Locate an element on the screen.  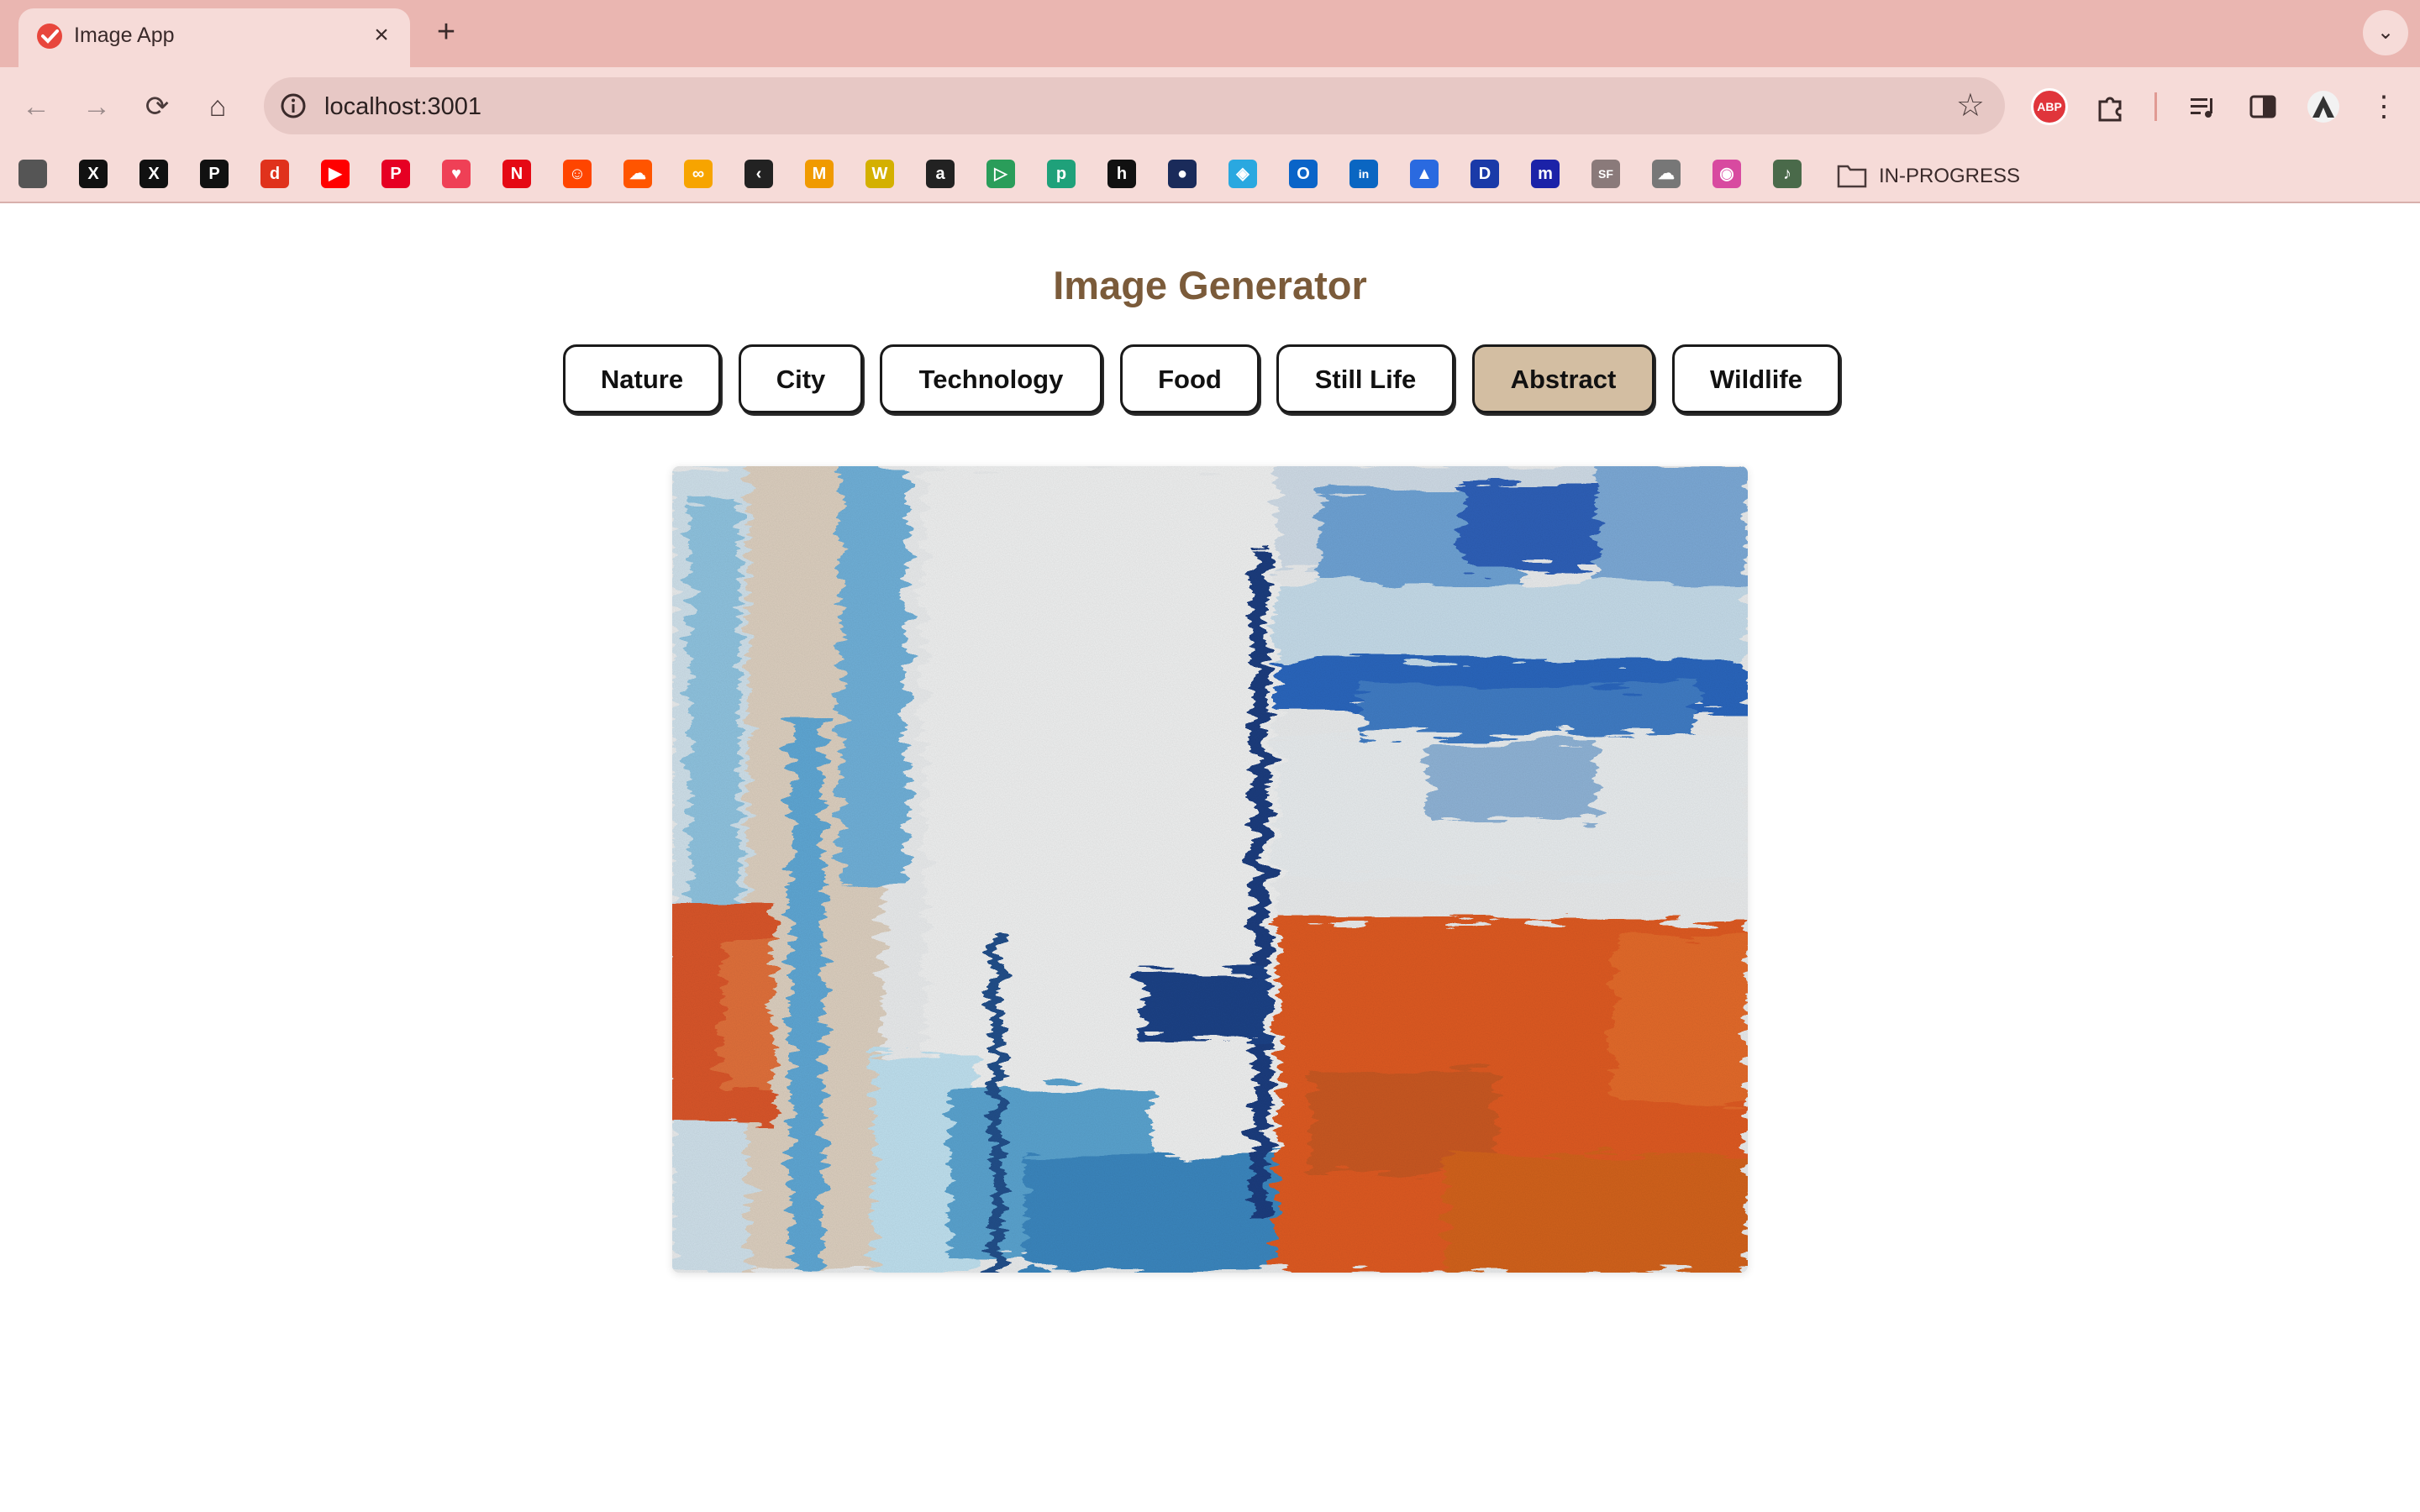
linkedin-icon: in is located at coordinates (1363, 174).